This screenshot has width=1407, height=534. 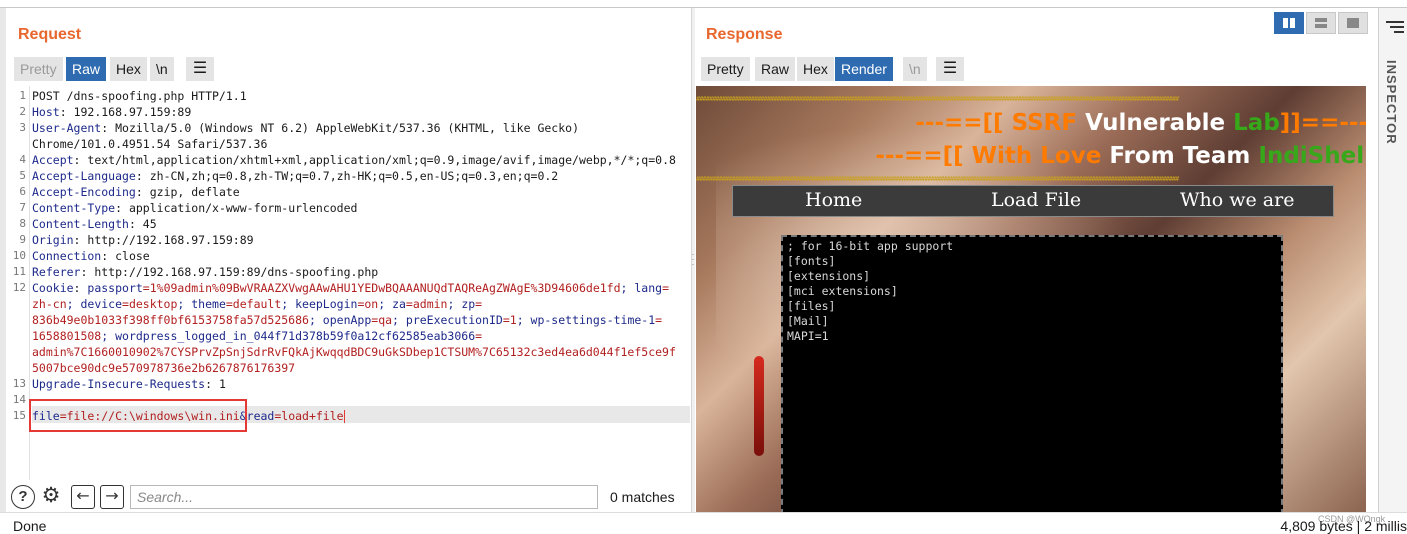 What do you see at coordinates (864, 69) in the screenshot?
I see `response-tab-3: Render` at bounding box center [864, 69].